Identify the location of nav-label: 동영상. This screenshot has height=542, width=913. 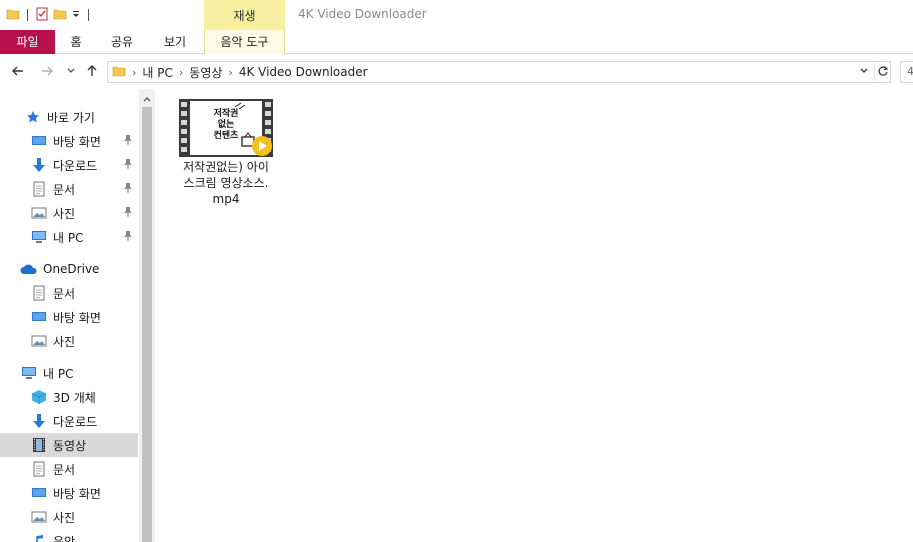
(70, 445).